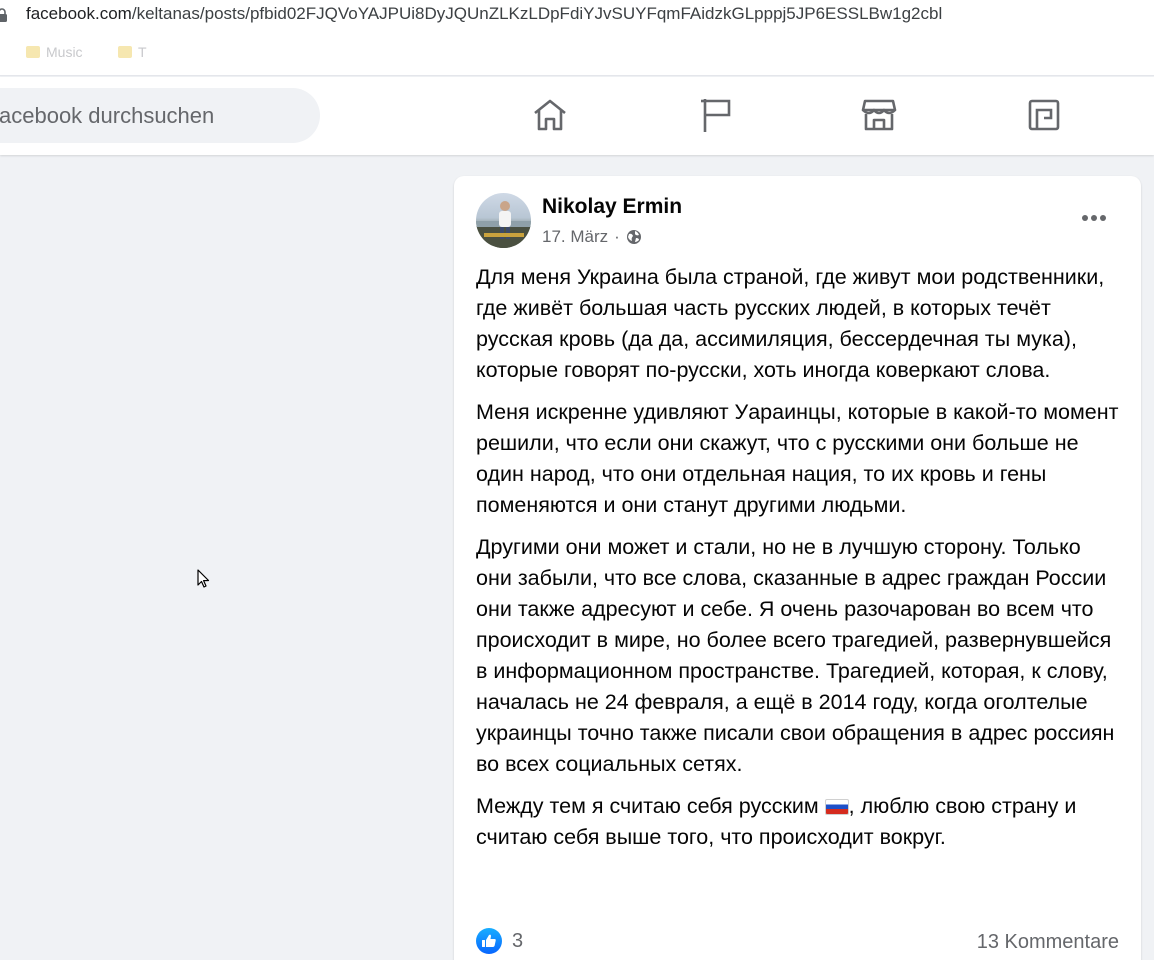 The height and width of the screenshot is (960, 1154). Describe the element at coordinates (3, 15) in the screenshot. I see `lock-icon` at that location.